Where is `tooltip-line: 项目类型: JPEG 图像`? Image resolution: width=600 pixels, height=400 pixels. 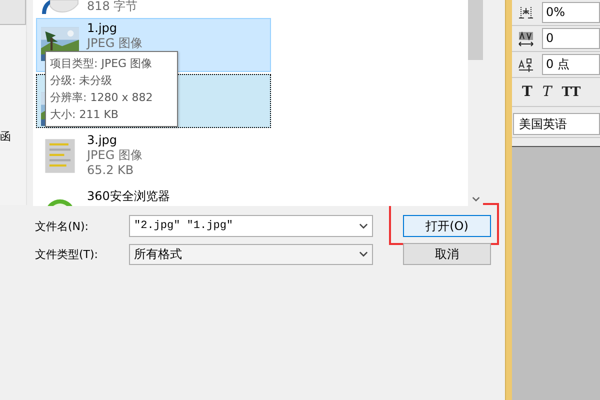
tooltip-line: 项目类型: JPEG 图像 is located at coordinates (102, 64).